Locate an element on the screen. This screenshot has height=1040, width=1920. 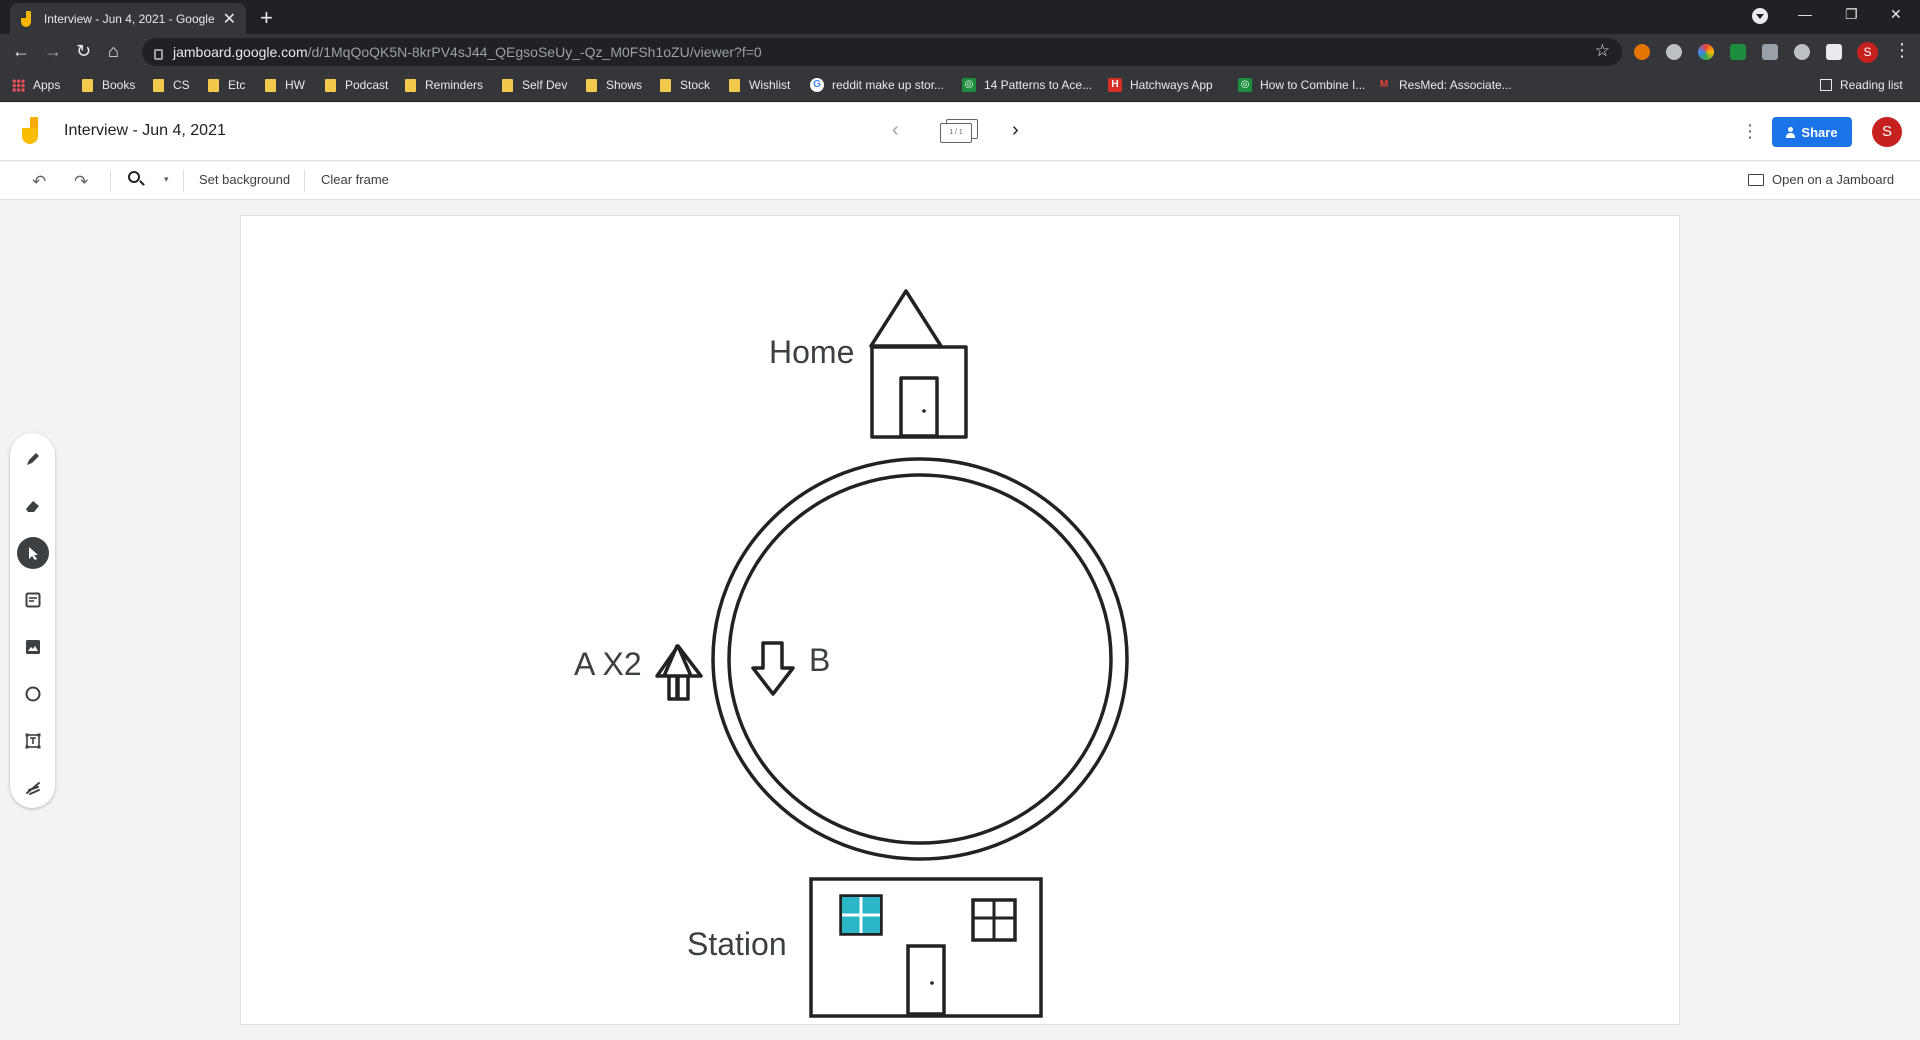
undo-icon: ↶ is located at coordinates (39, 182).